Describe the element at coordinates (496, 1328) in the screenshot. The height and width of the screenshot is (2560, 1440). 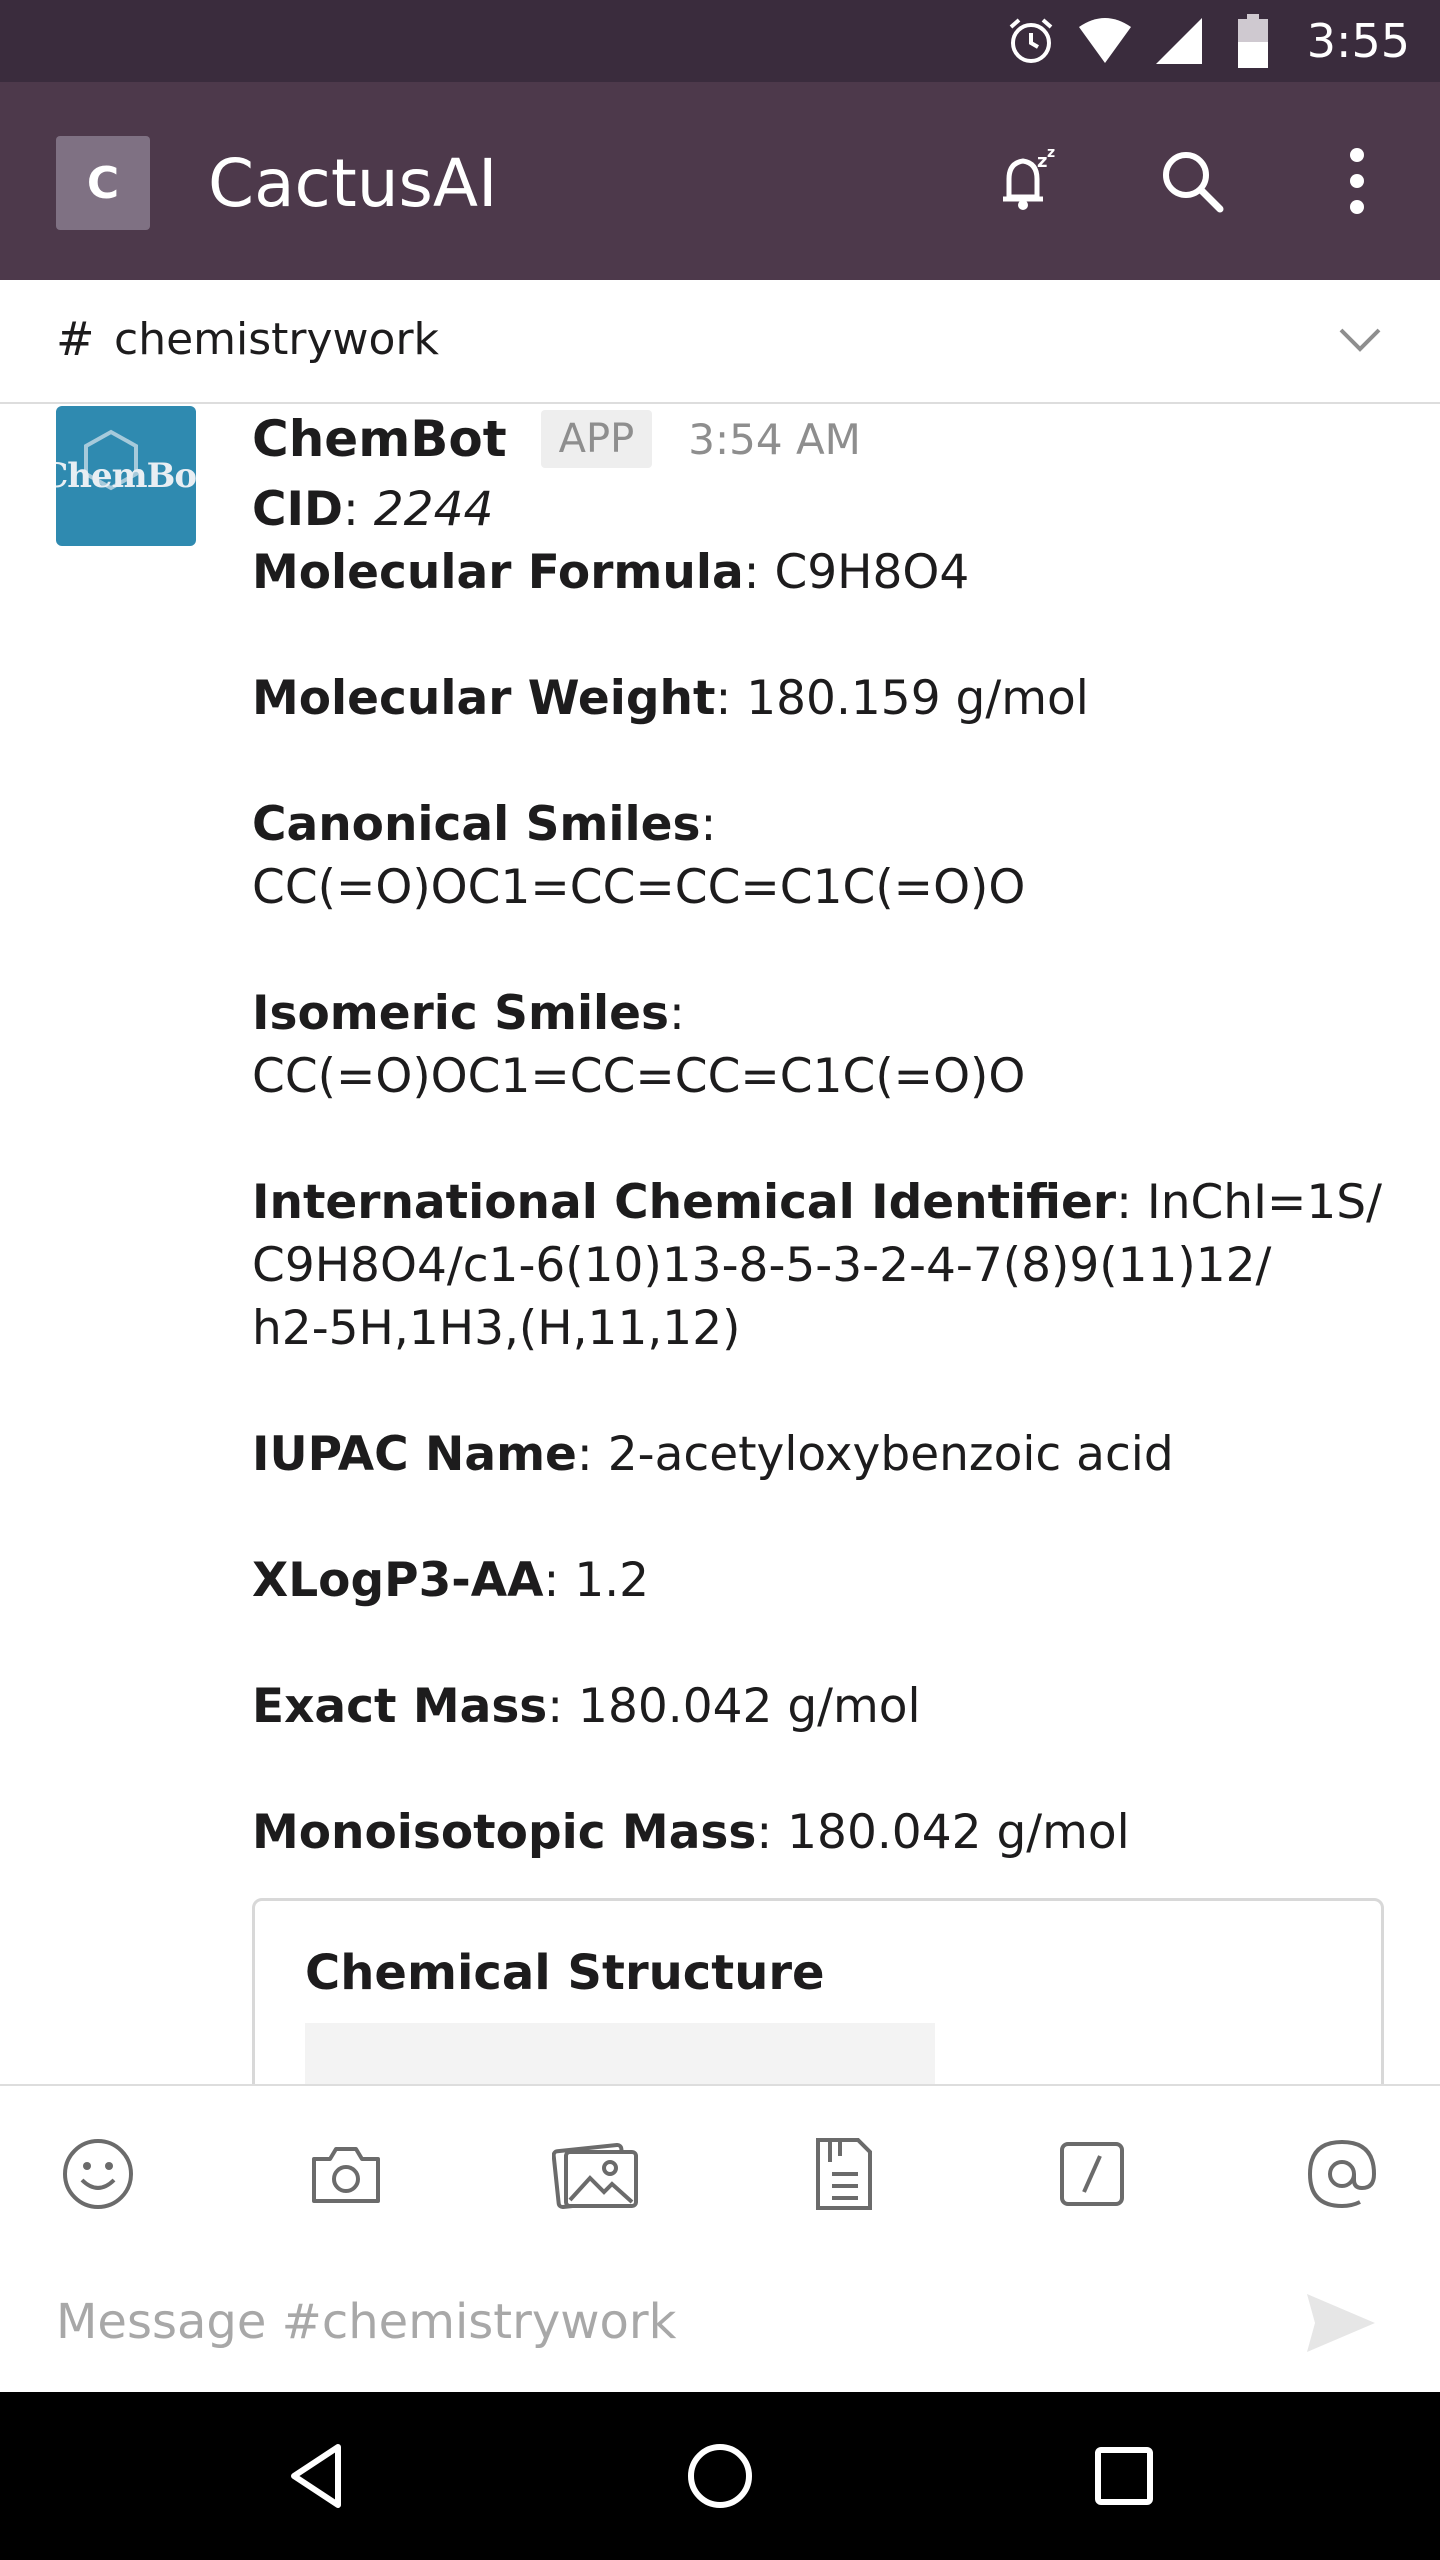
I see `inchi-value-part3: h2-5H,1H3,(H,11,12)` at that location.